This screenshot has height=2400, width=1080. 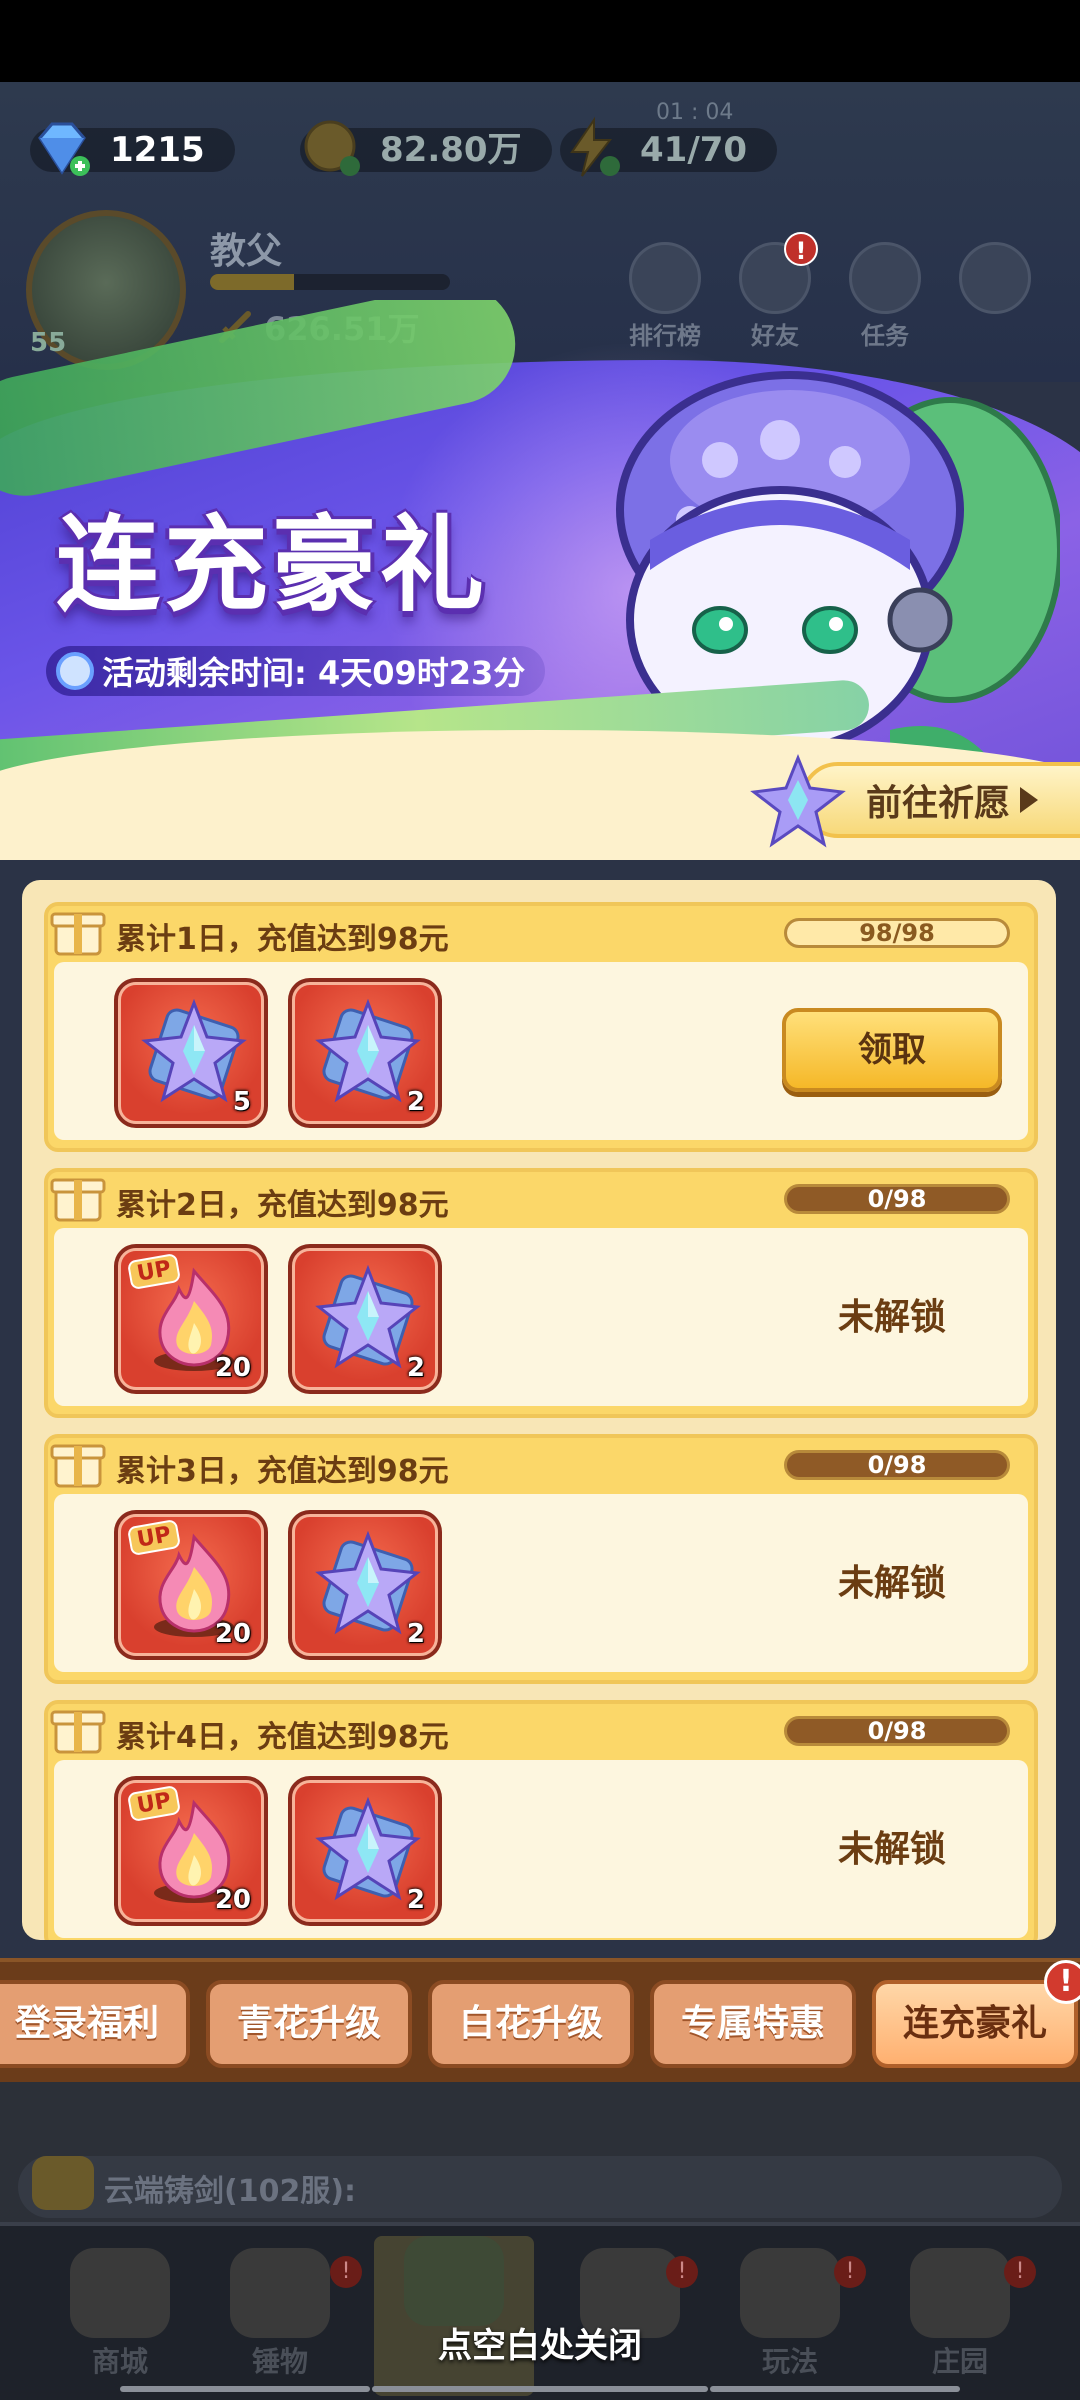 I want to click on countdown-text: 活动剩余时间: 4天09时23分, so click(x=314, y=673).